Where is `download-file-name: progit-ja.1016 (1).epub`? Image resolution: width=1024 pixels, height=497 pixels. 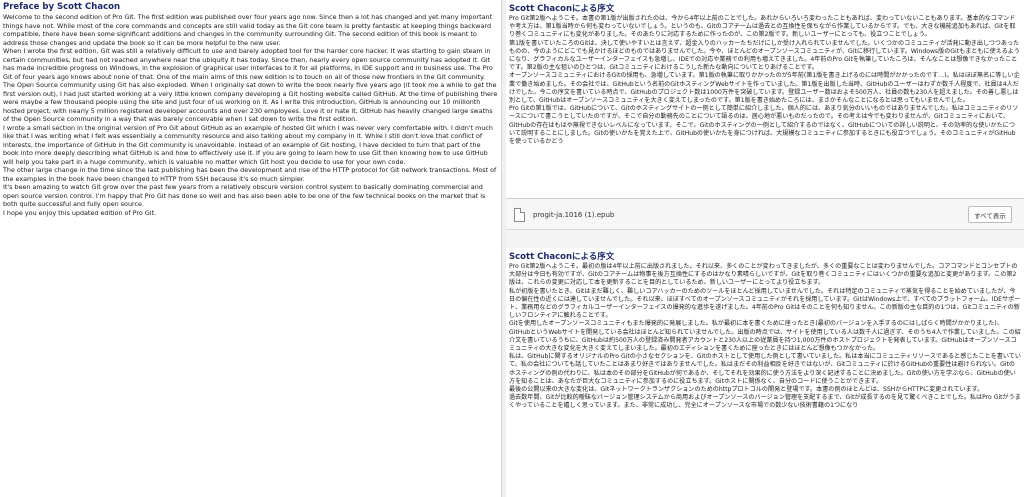
download-file-name: progit-ja.1016 (1).epub is located at coordinates (574, 215).